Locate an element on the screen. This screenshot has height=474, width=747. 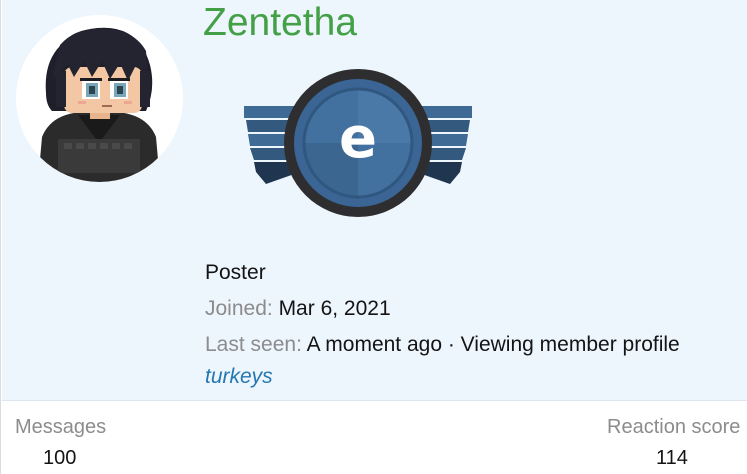
joined-row: Joined: Mar 6, 2021 is located at coordinates (298, 309).